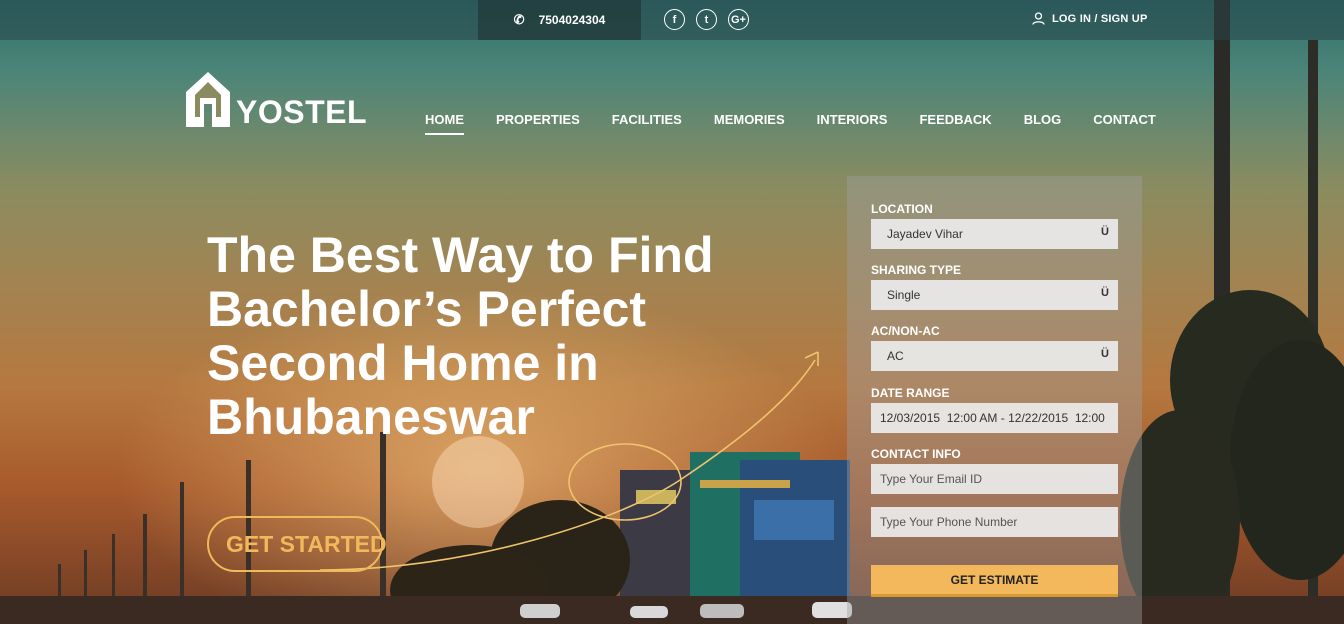 The height and width of the screenshot is (624, 1344). Describe the element at coordinates (749, 123) in the screenshot. I see `nav-memories: MEMORIES` at that location.